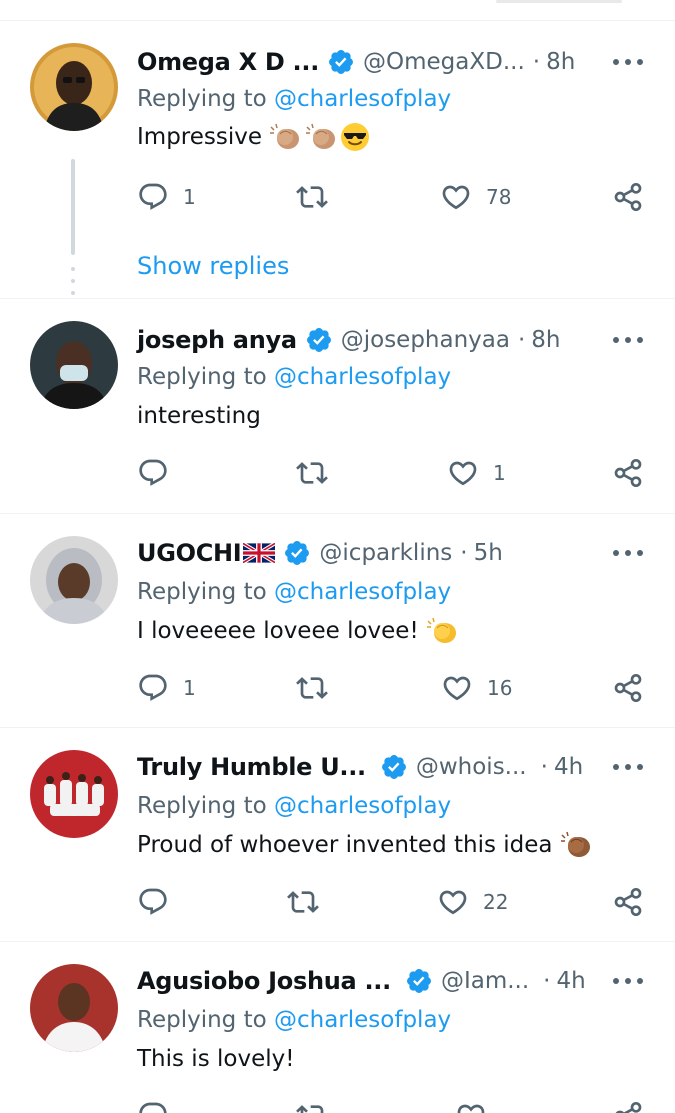 Image resolution: width=675 pixels, height=1113 pixels. I want to click on like-button: 22, so click(472, 902).